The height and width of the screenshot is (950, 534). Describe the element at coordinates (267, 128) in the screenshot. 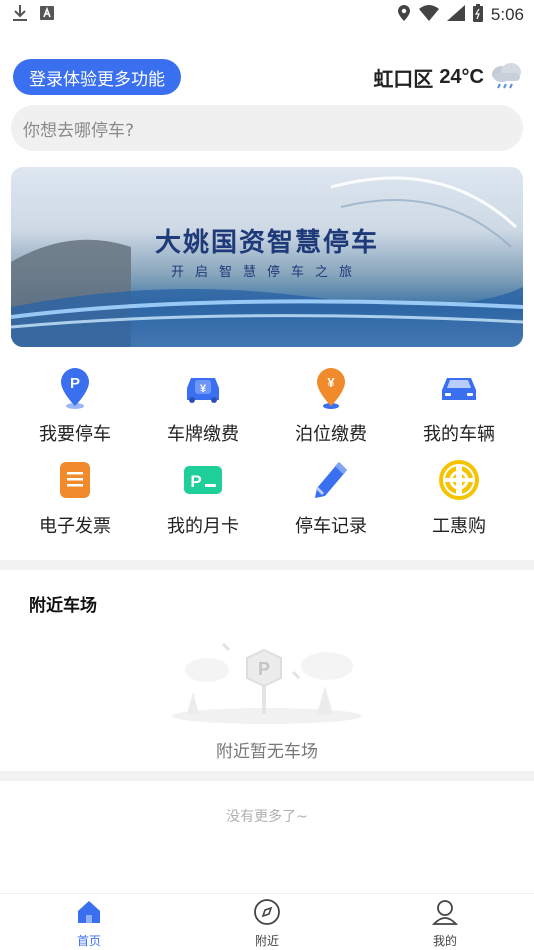

I see `search-input: 你想去哪停车?` at that location.